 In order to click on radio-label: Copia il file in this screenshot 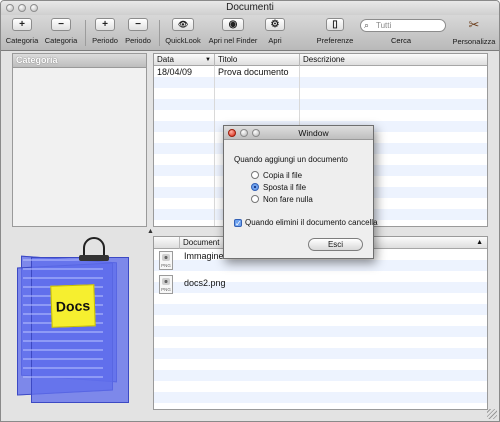, I will do `click(283, 175)`.